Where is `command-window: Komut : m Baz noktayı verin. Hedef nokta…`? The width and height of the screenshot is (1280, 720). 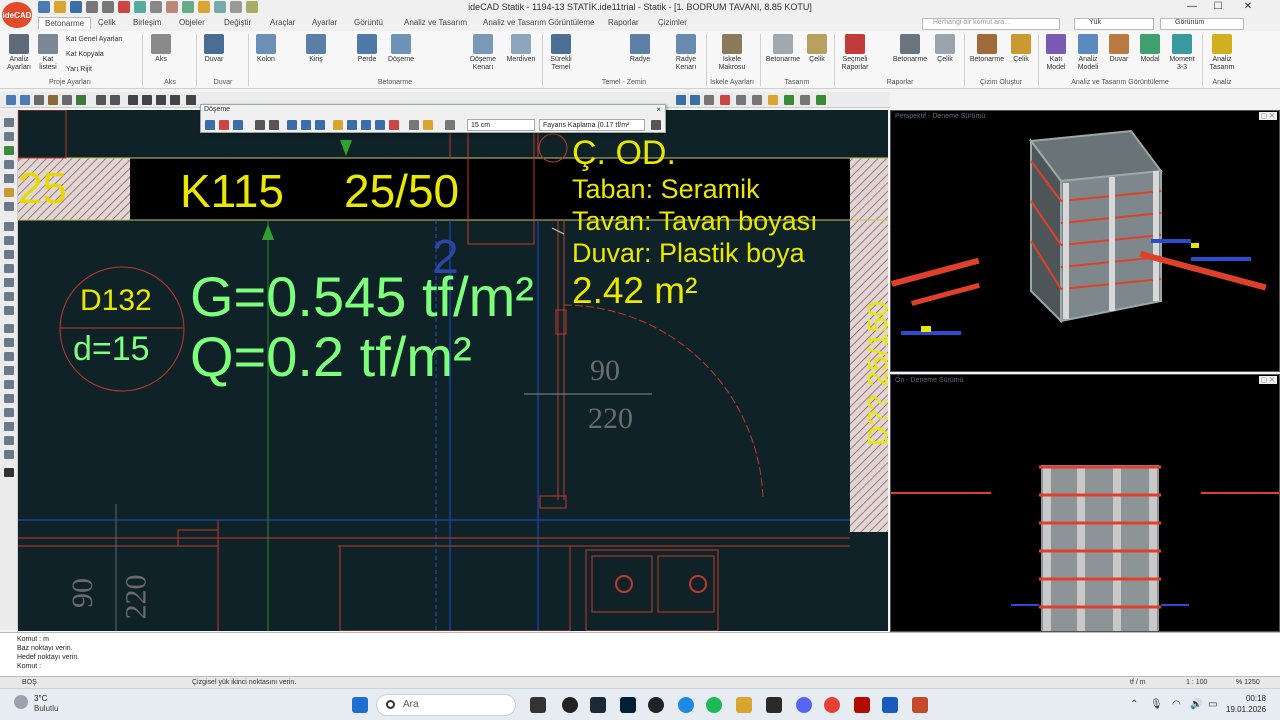 command-window: Komut : m Baz noktayı verin. Hedef nokta… is located at coordinates (640, 654).